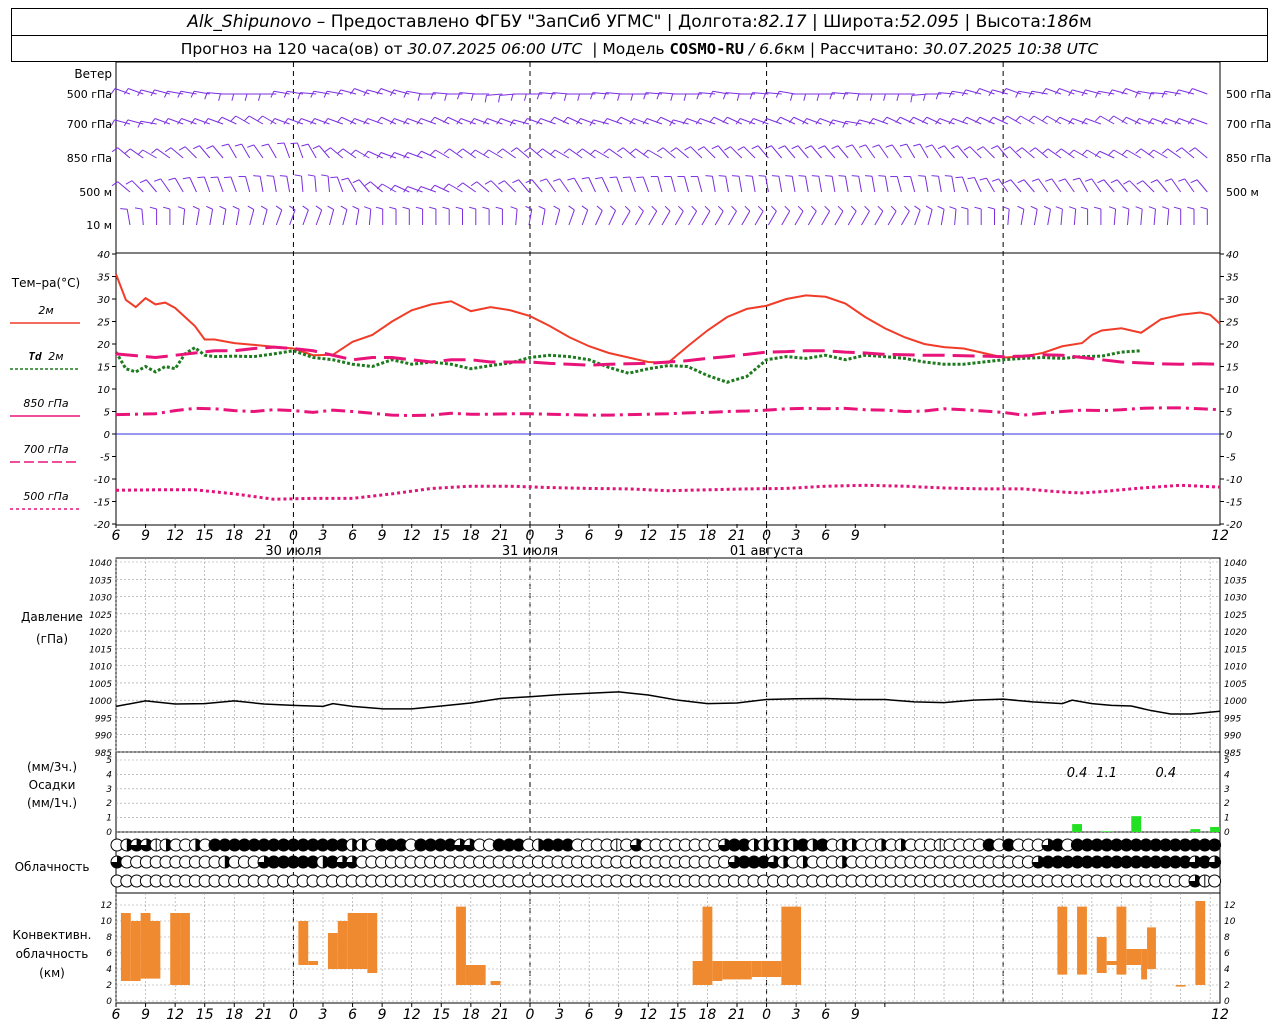 Image resolution: width=1280 pixels, height=1024 pixels. I want to click on pressure-tick-left: 995, so click(103, 719).